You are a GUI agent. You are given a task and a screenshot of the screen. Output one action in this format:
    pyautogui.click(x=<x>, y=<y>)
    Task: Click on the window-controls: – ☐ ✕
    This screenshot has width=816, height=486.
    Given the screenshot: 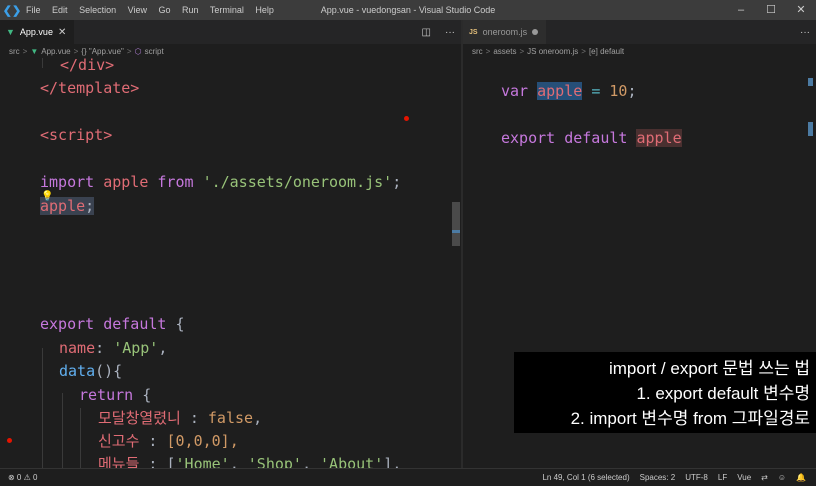 What is the action you would take?
    pyautogui.click(x=771, y=10)
    